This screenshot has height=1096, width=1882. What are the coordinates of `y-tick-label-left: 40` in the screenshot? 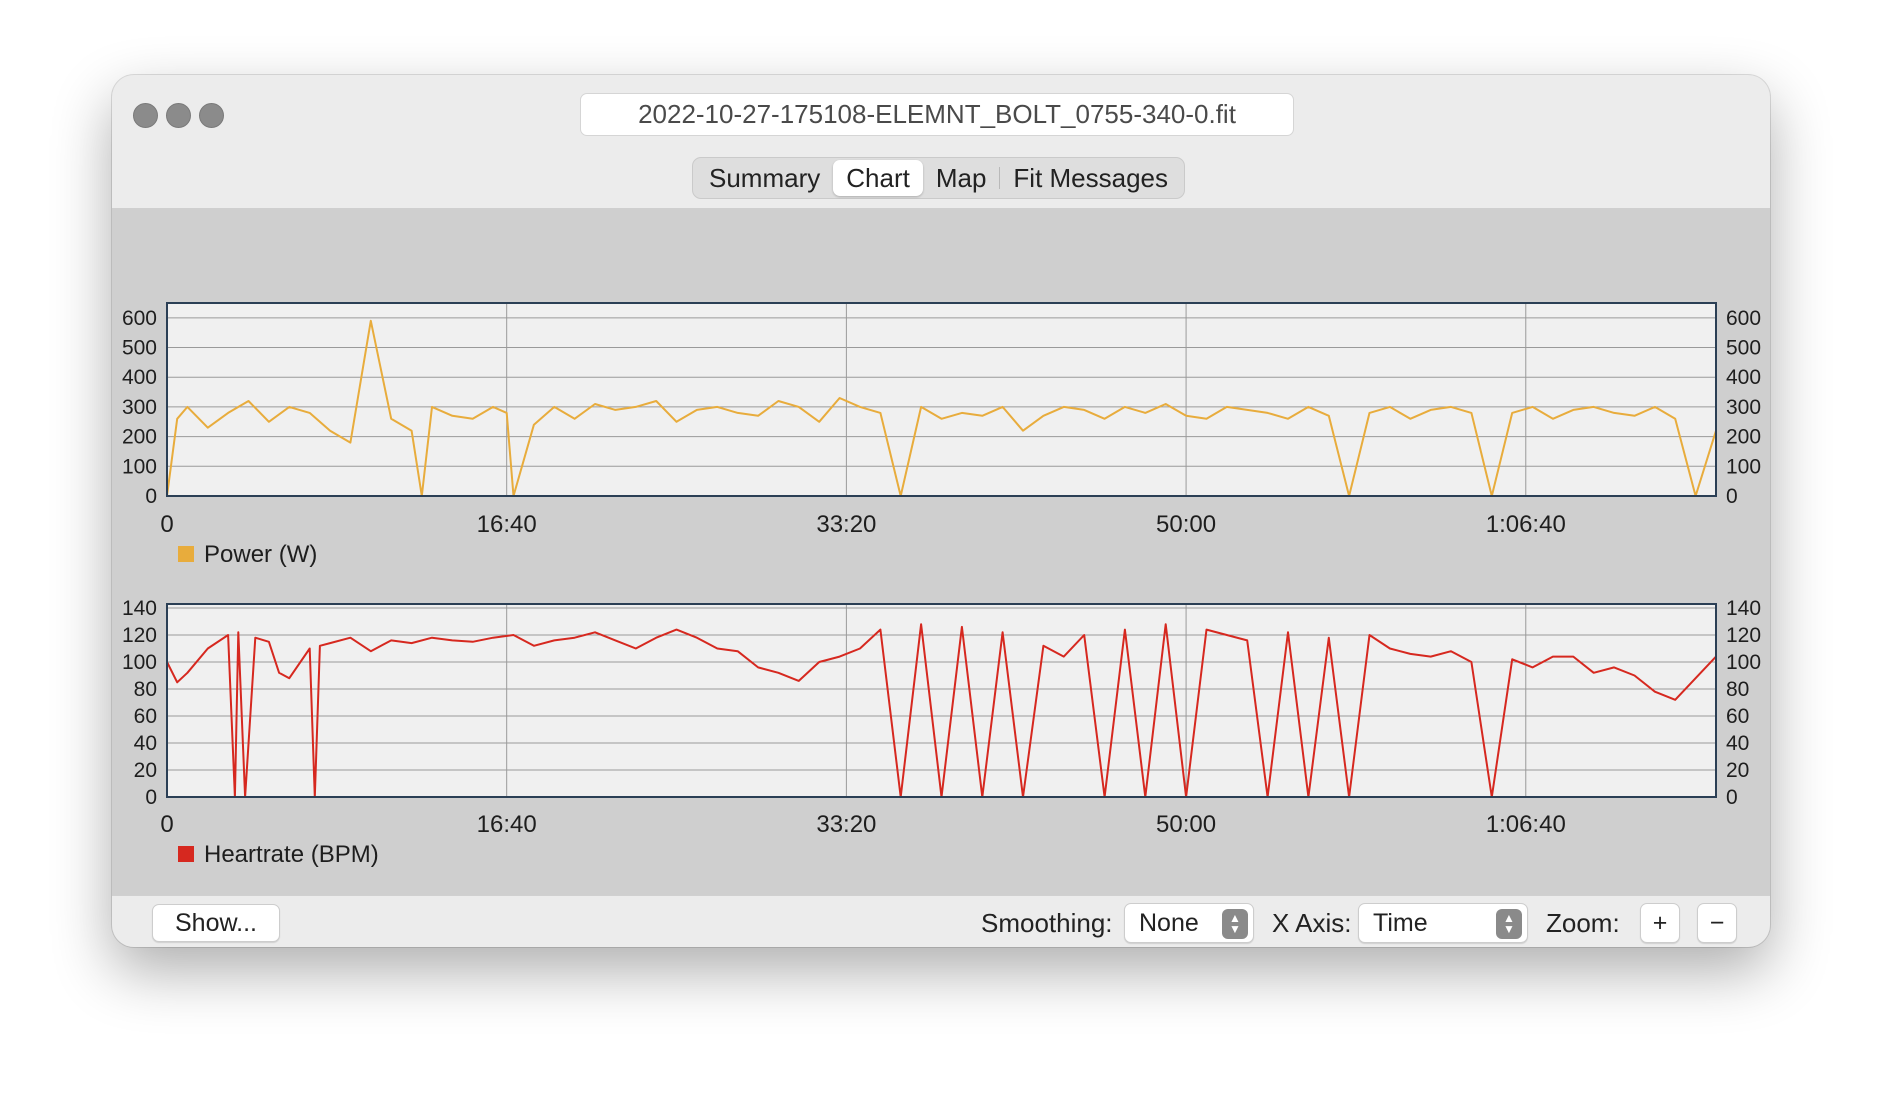 It's located at (145, 743).